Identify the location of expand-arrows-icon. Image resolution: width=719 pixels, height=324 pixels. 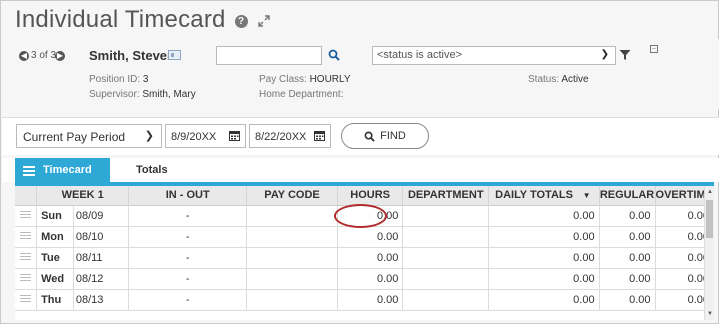
(264, 21).